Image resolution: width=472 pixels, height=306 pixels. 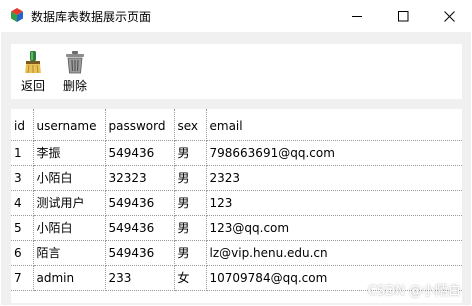 What do you see at coordinates (69, 253) in the screenshot?
I see `cell-username: 陌言` at bounding box center [69, 253].